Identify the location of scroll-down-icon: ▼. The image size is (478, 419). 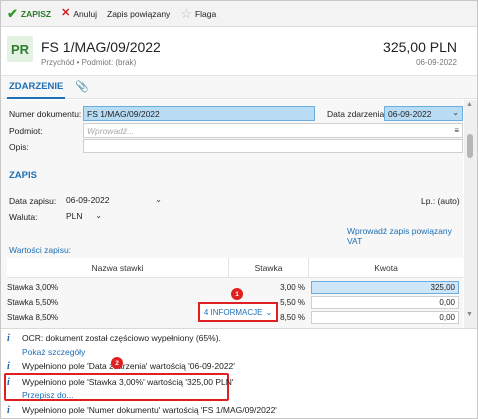
(469, 314).